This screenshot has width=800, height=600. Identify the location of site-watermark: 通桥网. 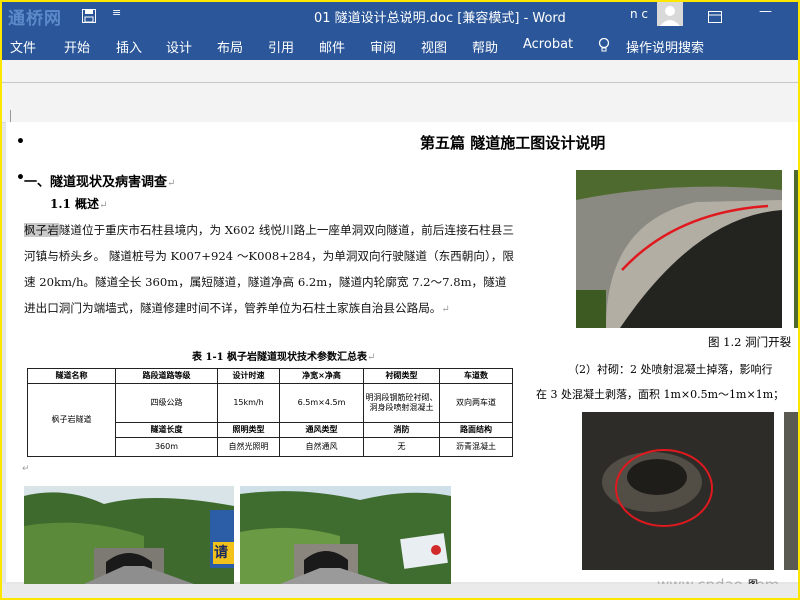
(35, 19).